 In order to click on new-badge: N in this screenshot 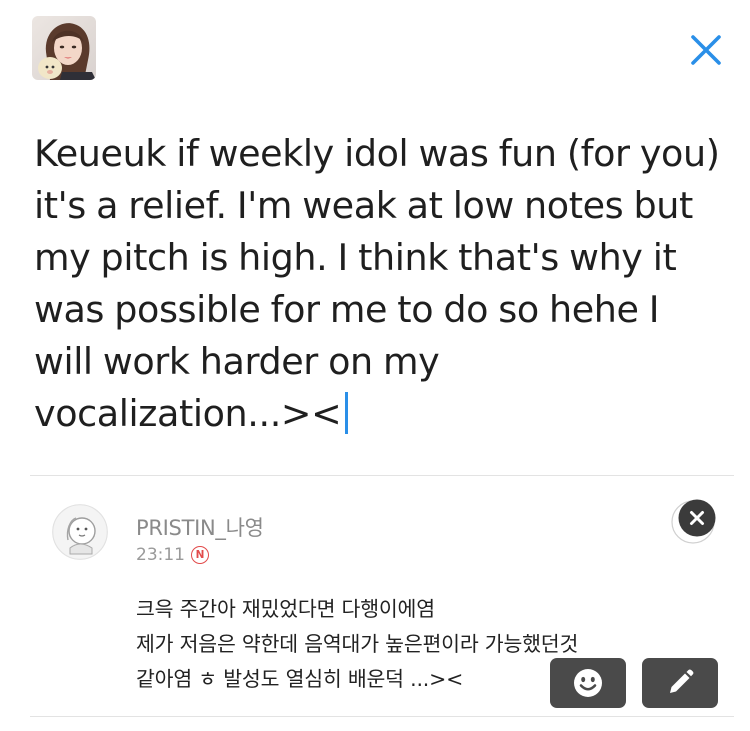, I will do `click(200, 555)`.